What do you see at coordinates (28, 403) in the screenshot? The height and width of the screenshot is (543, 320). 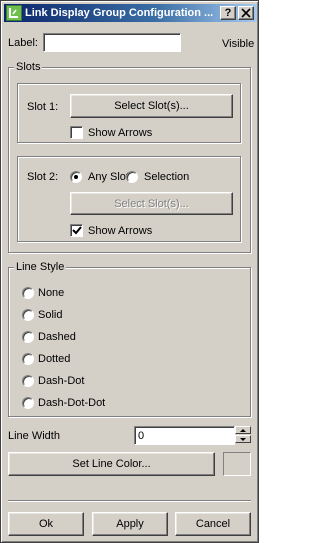 I see `line-style-dash-dot-dot-radio` at bounding box center [28, 403].